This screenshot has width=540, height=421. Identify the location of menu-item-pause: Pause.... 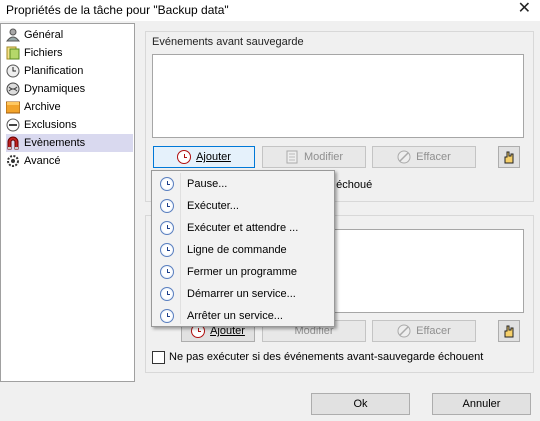
(243, 184).